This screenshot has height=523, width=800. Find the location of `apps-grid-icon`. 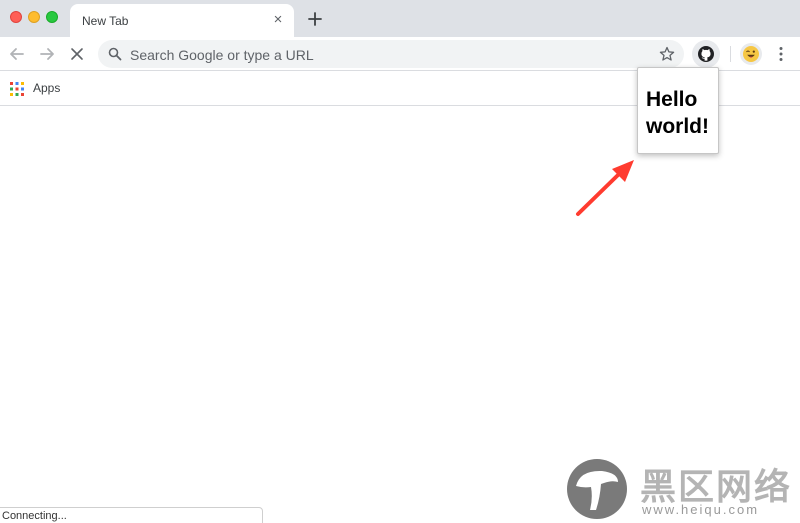

apps-grid-icon is located at coordinates (17, 89).